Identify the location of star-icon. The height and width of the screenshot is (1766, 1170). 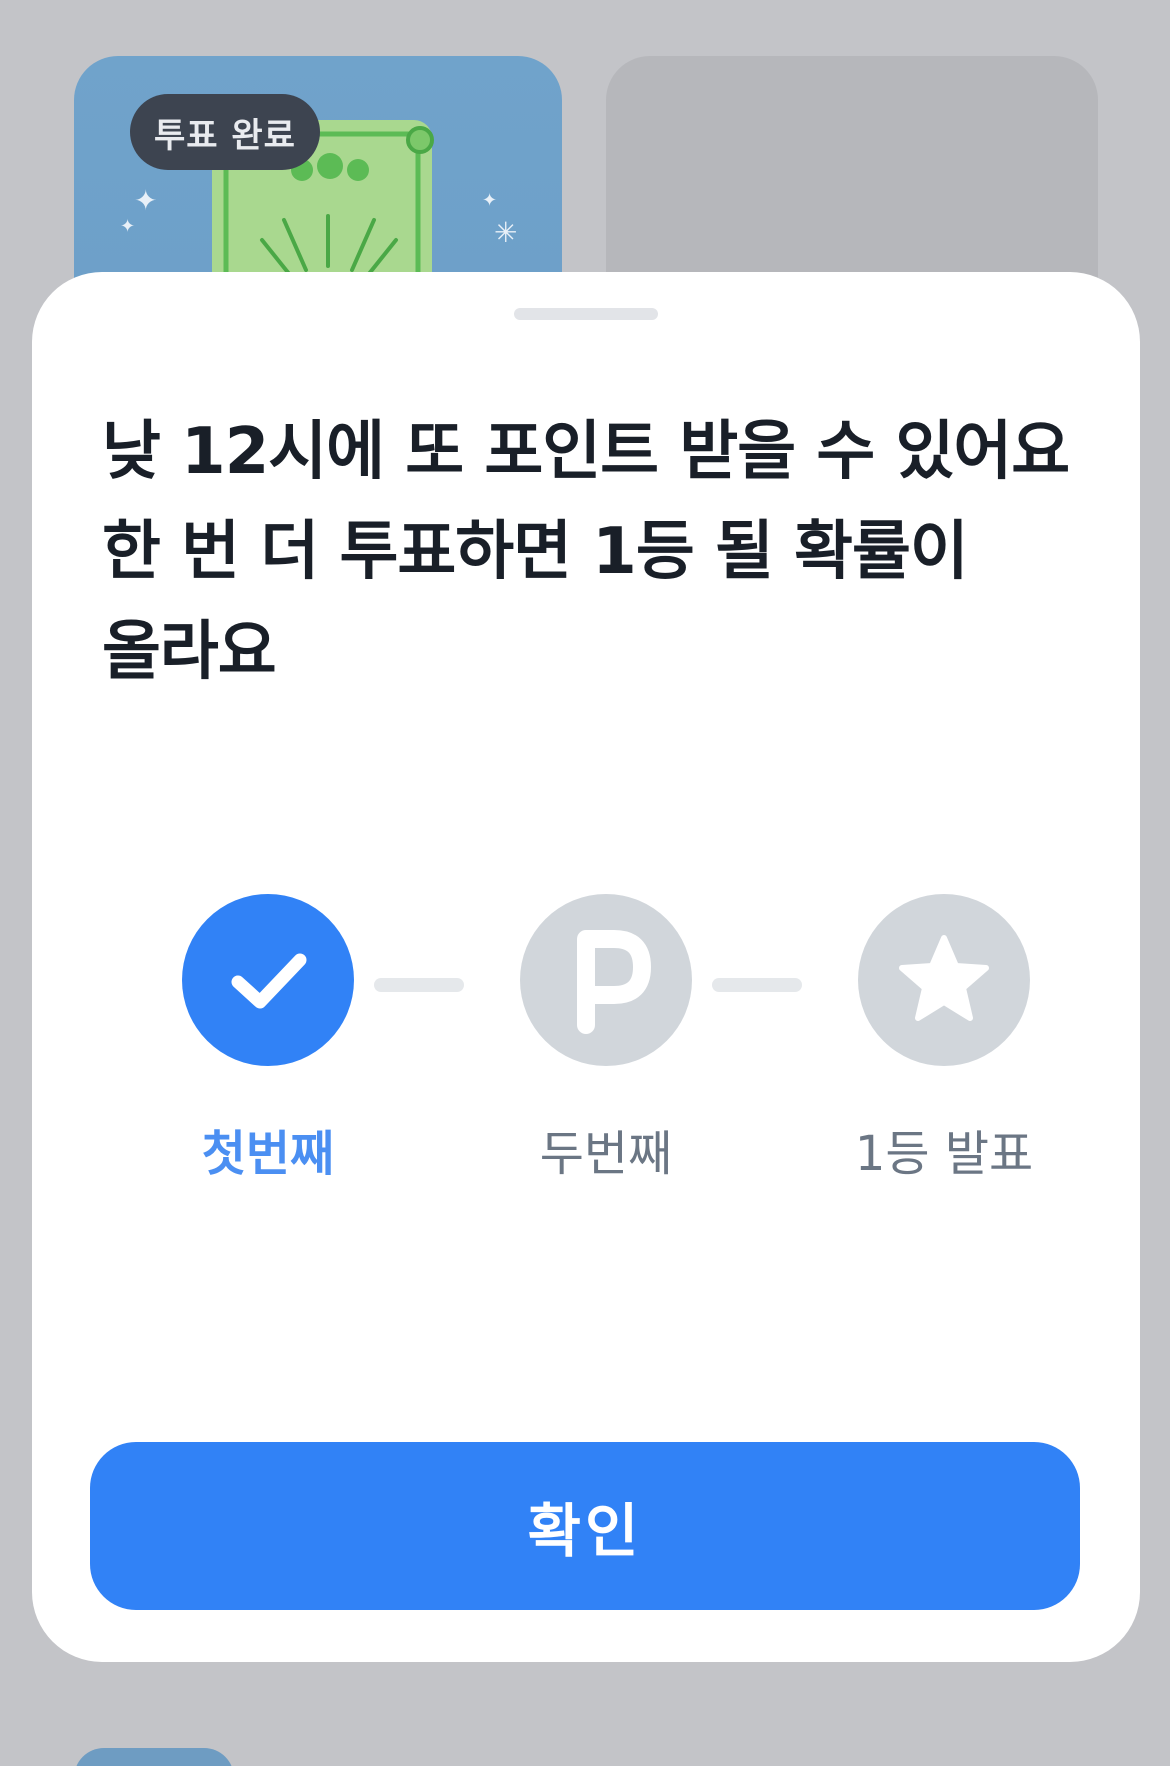
(944, 978).